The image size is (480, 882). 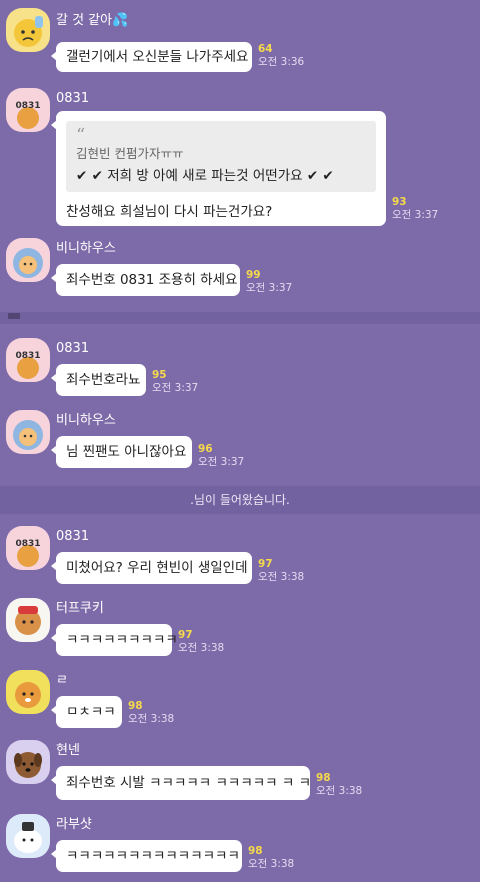 I want to click on message-meta: 95 오전 3:37, so click(x=175, y=382).